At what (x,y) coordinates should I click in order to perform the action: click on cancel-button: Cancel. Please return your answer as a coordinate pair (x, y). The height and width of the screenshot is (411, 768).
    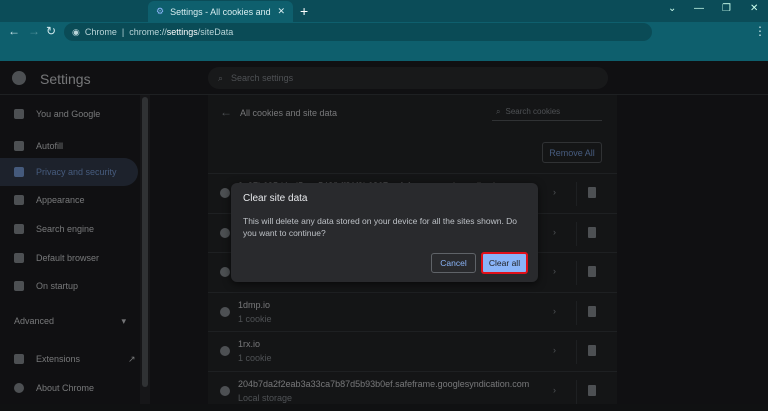
    Looking at the image, I should click on (453, 263).